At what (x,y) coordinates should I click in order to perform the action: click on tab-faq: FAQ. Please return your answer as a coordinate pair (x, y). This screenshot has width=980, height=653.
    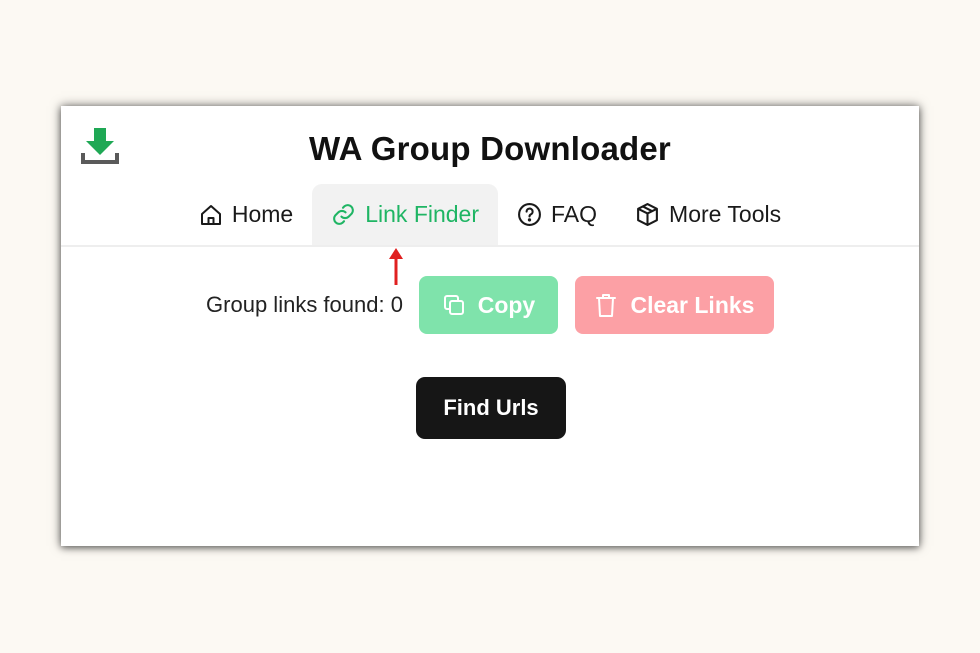
    Looking at the image, I should click on (557, 214).